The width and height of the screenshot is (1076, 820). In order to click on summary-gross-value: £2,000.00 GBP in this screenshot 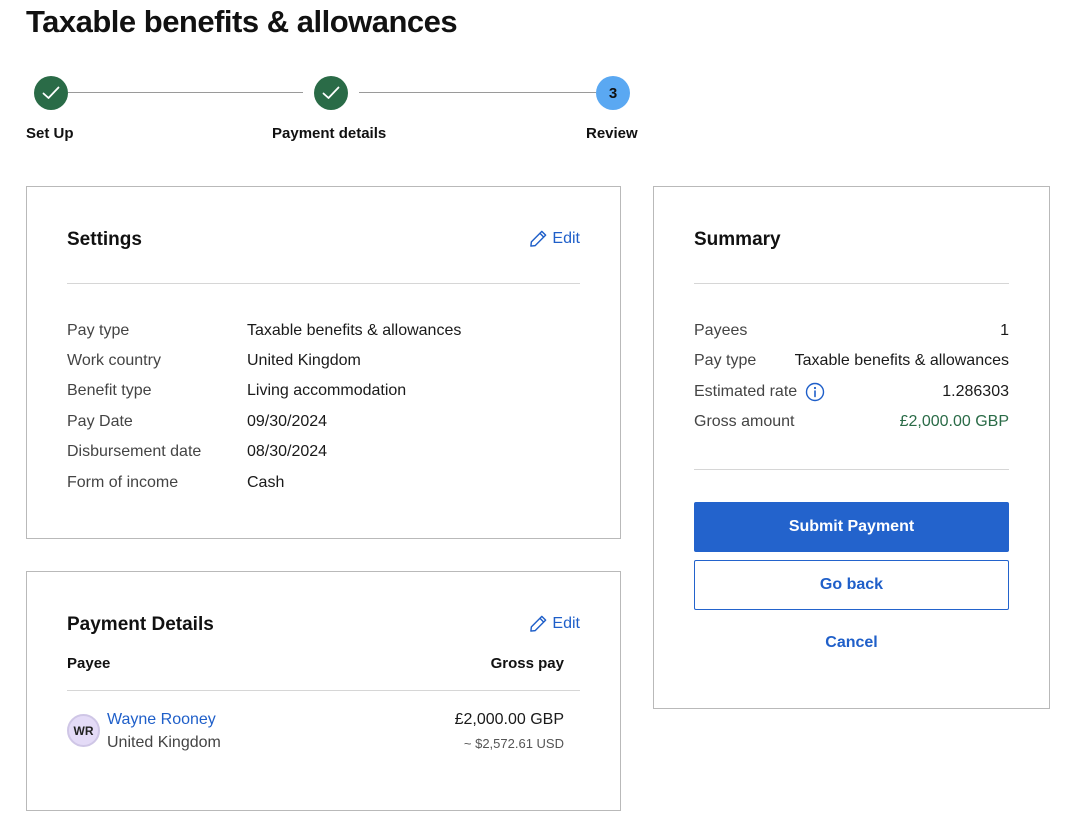, I will do `click(954, 421)`.